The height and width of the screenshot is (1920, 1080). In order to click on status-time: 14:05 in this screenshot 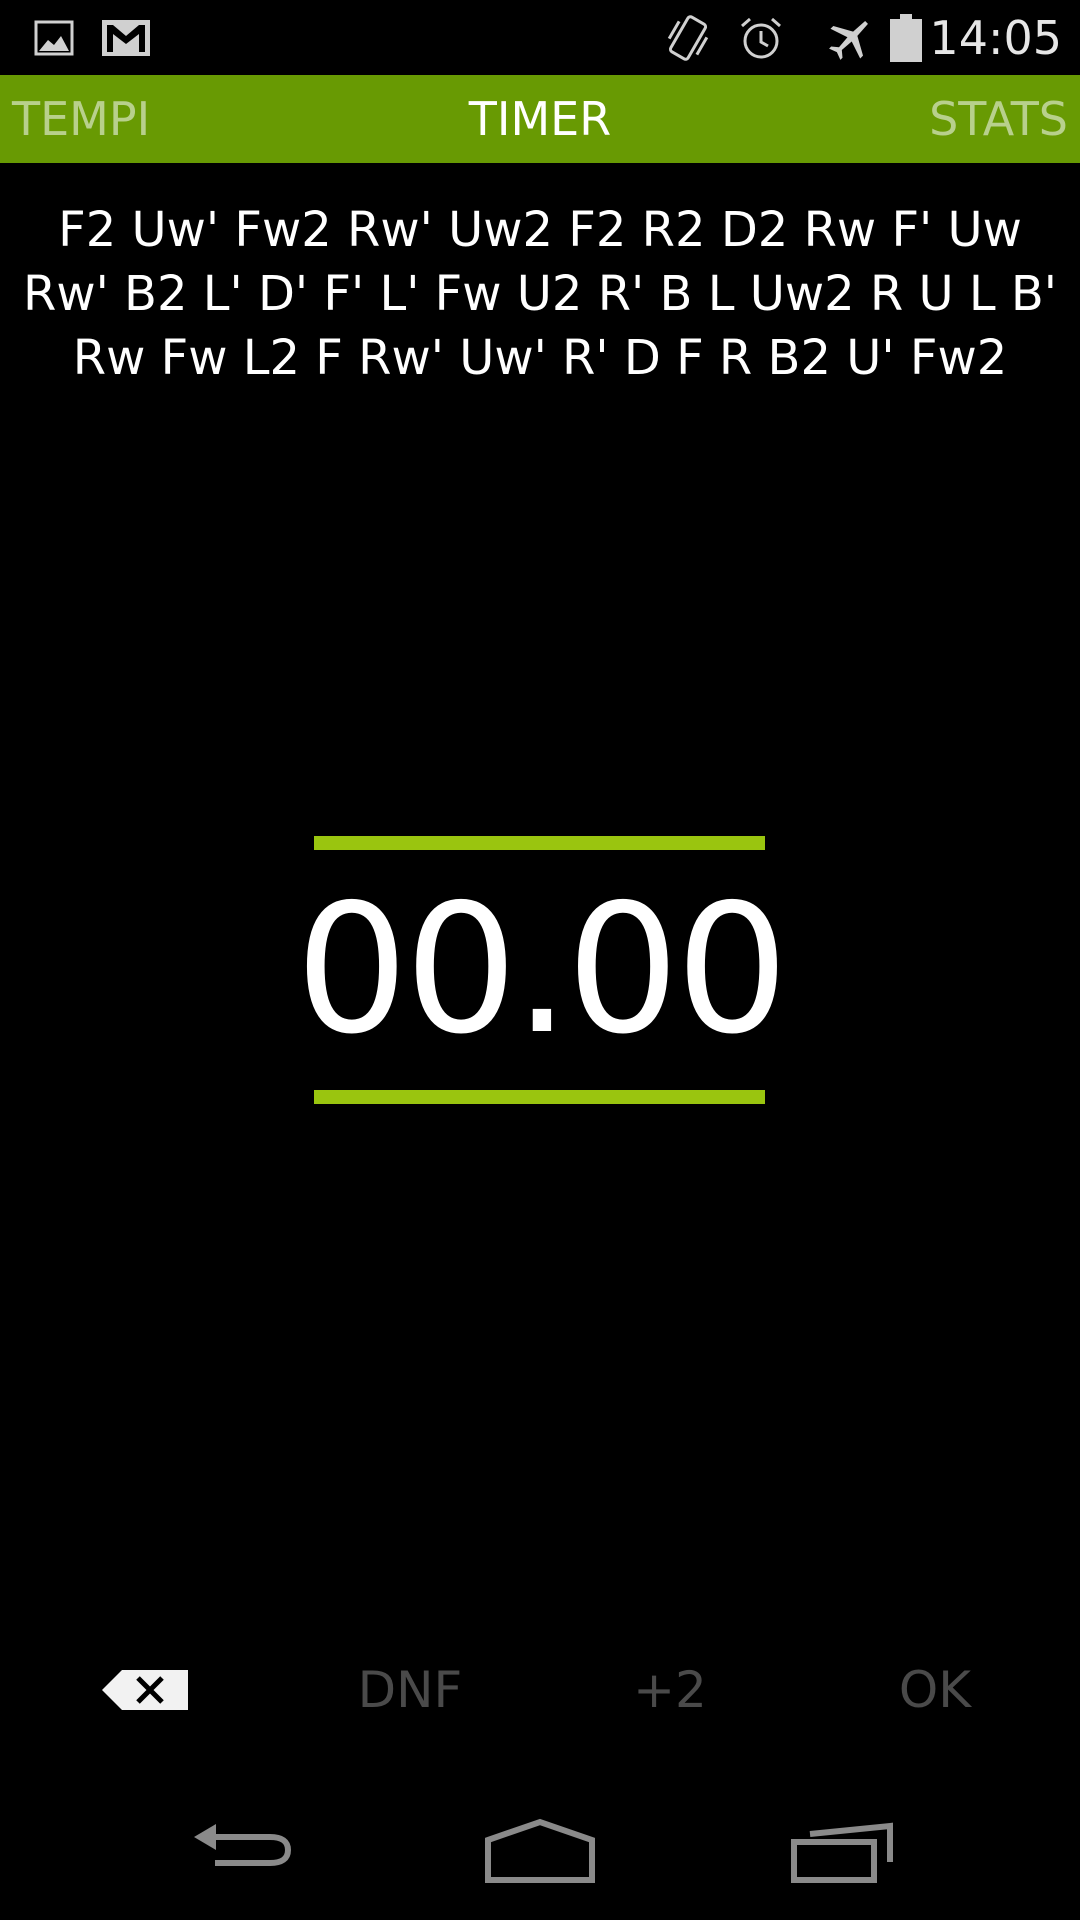, I will do `click(995, 38)`.